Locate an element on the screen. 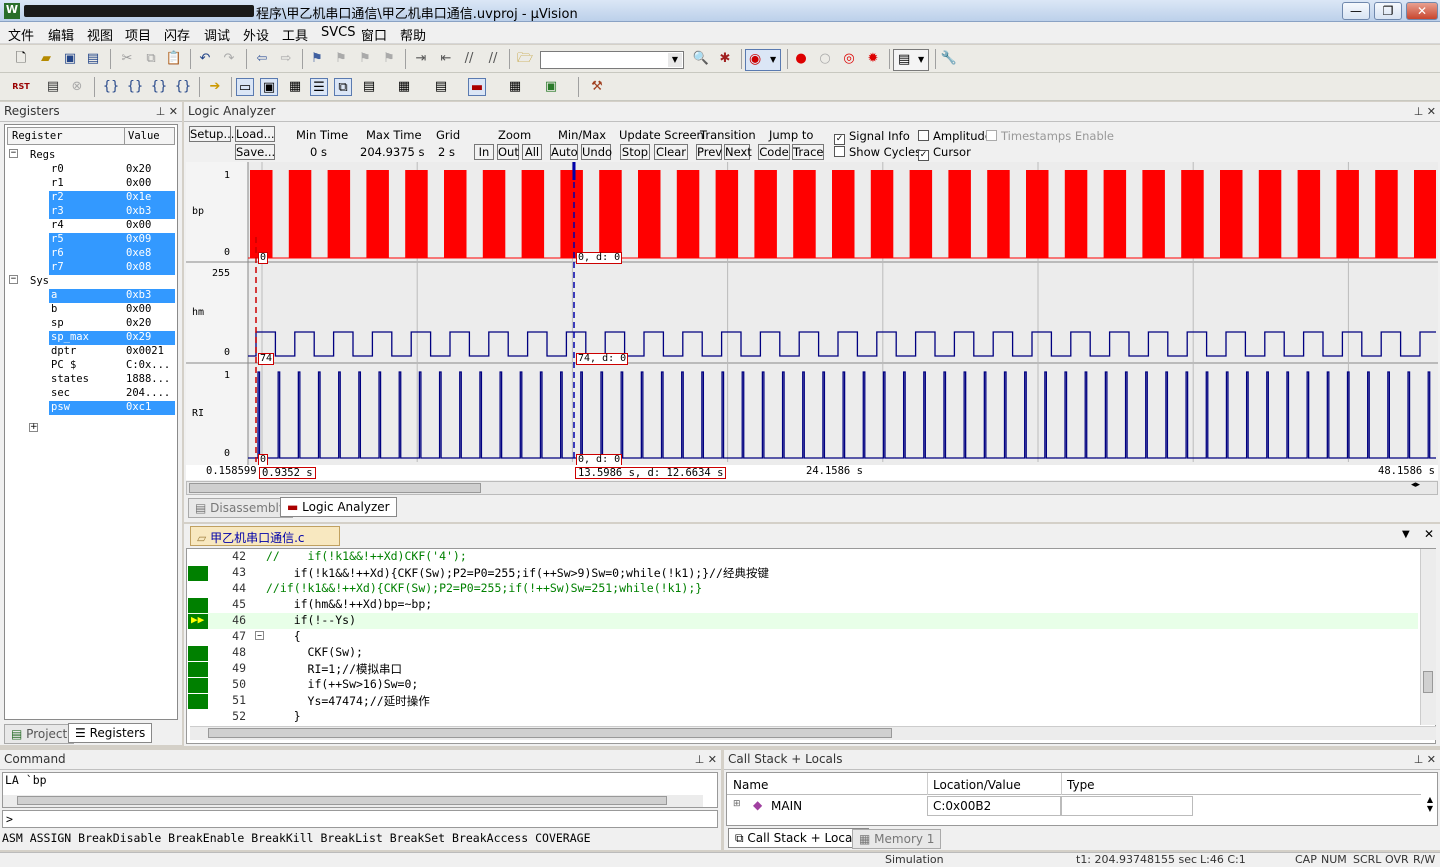 The width and height of the screenshot is (1440, 867). next-button: Next is located at coordinates (738, 152).